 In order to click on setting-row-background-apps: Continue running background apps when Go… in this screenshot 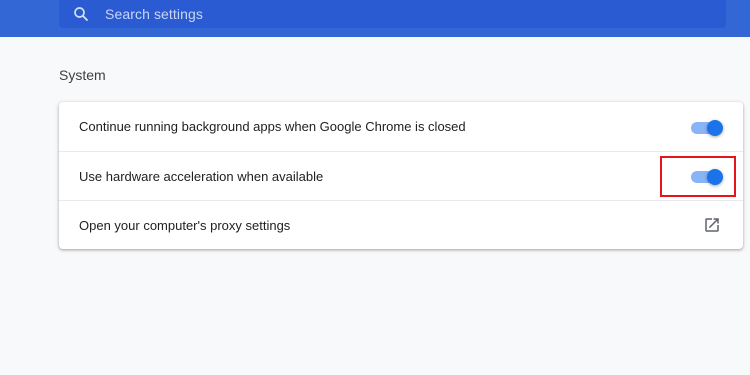, I will do `click(401, 126)`.